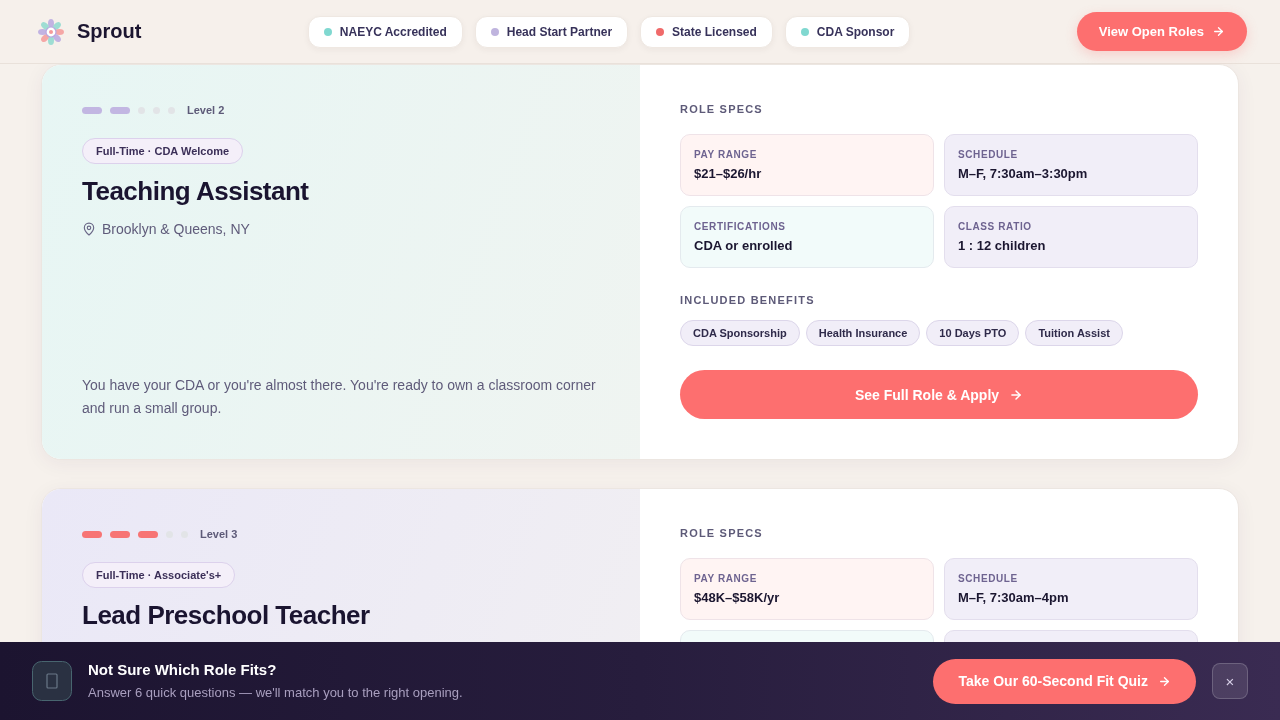  I want to click on role-tag: Full-Time · CDA Welcome, so click(163, 151).